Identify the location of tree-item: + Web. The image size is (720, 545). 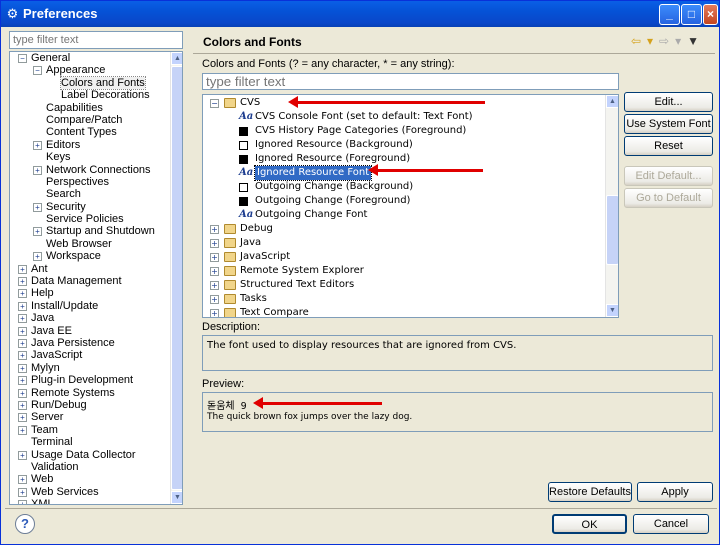
(90, 479).